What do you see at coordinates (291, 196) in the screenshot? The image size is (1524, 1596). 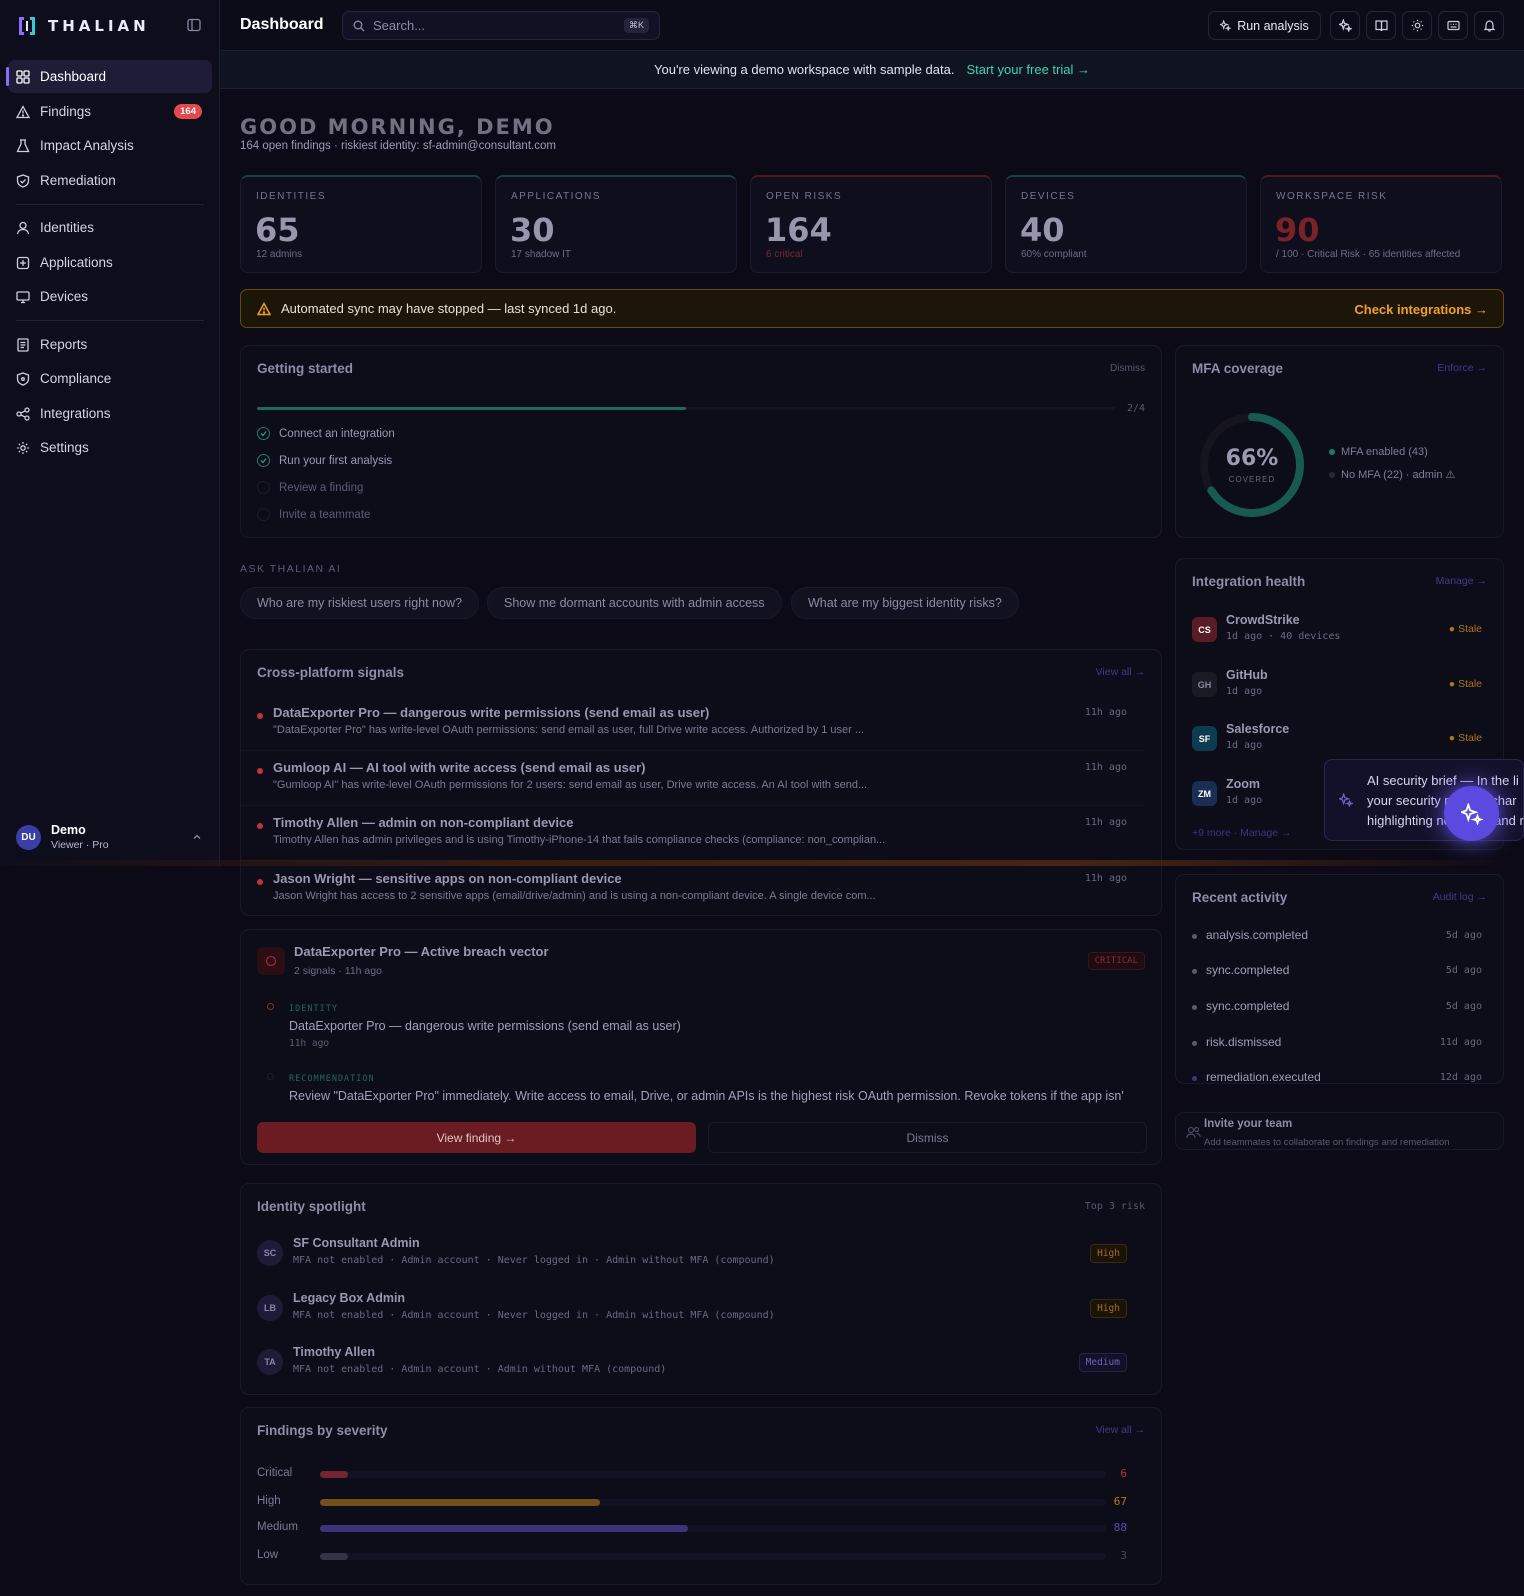 I see `stat-label: IDENTITIES` at bounding box center [291, 196].